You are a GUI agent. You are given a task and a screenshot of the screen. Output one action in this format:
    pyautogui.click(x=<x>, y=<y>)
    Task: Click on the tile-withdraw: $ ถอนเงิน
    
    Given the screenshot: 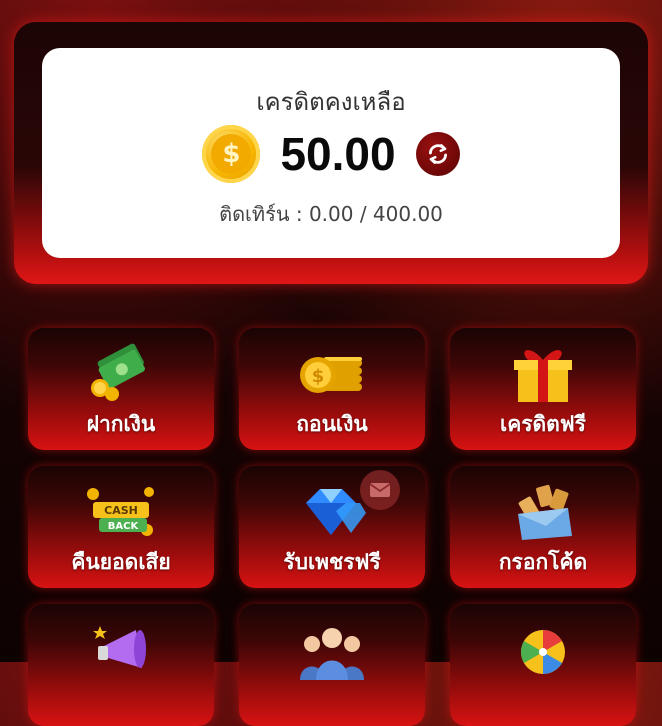 What is the action you would take?
    pyautogui.click(x=332, y=389)
    